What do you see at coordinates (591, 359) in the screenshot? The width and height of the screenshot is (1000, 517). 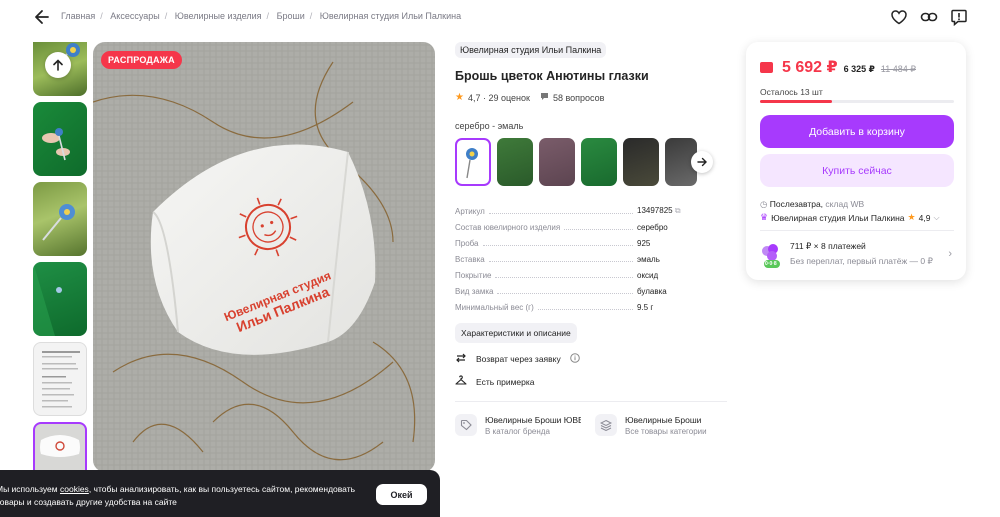 I see `return-row: Возврат через заявку` at bounding box center [591, 359].